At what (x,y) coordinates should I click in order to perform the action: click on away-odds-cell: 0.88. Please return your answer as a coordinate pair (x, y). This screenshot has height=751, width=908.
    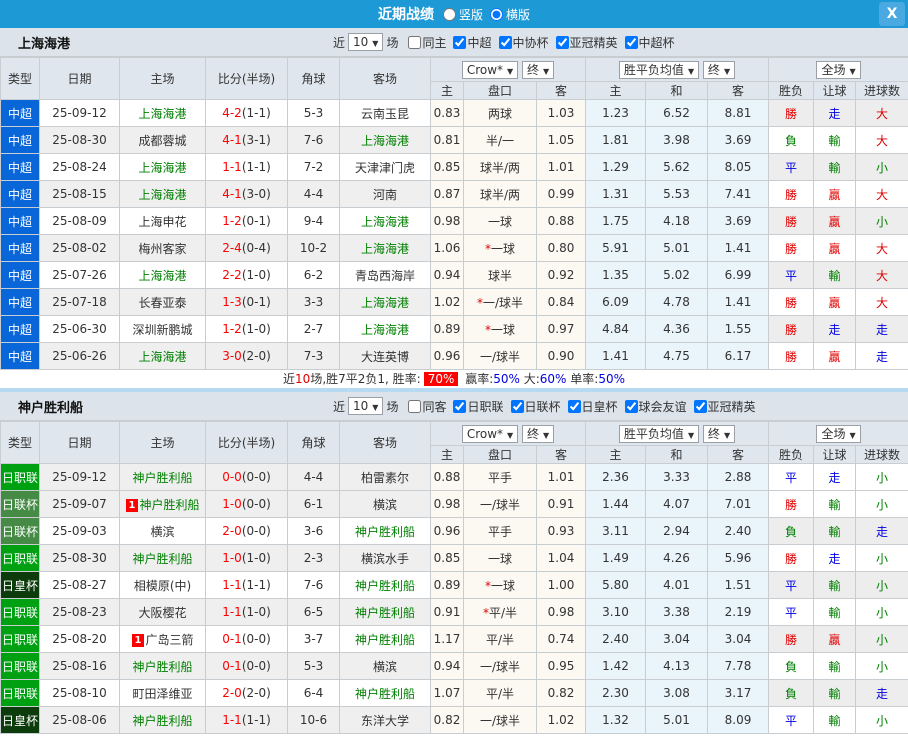
    Looking at the image, I should click on (561, 221).